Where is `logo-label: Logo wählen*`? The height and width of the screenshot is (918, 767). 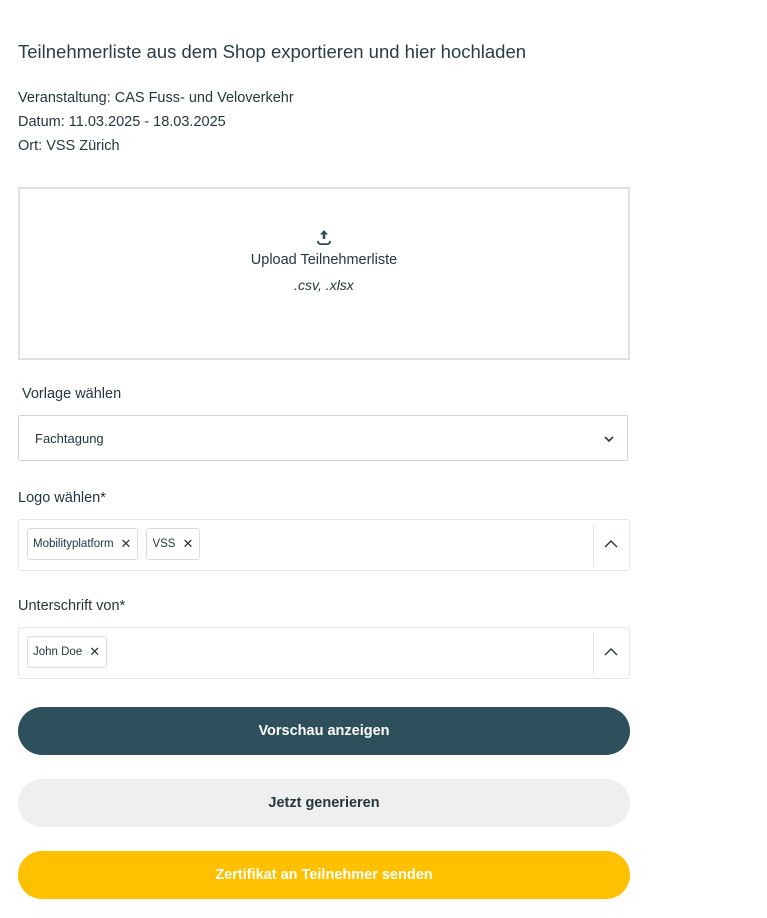 logo-label: Logo wählen* is located at coordinates (62, 498).